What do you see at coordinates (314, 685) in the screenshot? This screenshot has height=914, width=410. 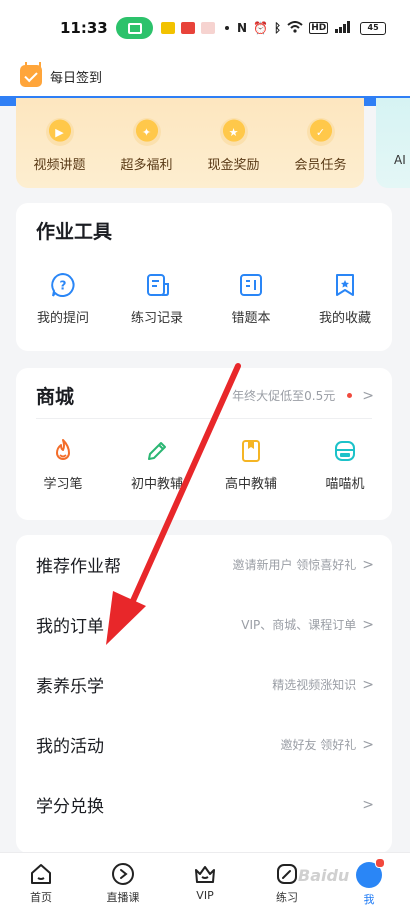 I see `menu-hint: 精选视频涨知识` at bounding box center [314, 685].